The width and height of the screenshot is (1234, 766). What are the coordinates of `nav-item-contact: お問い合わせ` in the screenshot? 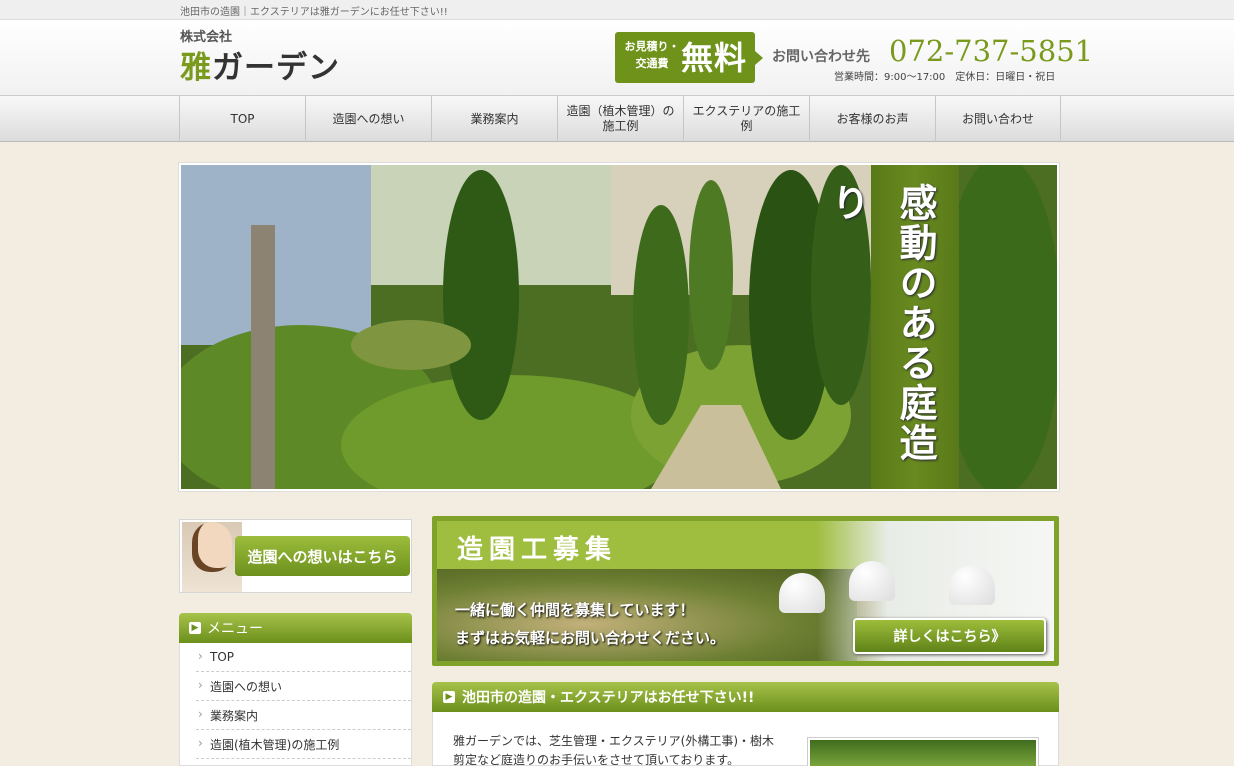 It's located at (998, 119).